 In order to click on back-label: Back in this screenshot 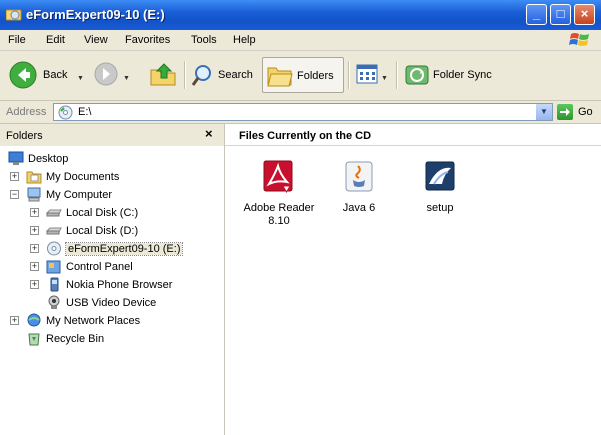, I will do `click(55, 75)`.